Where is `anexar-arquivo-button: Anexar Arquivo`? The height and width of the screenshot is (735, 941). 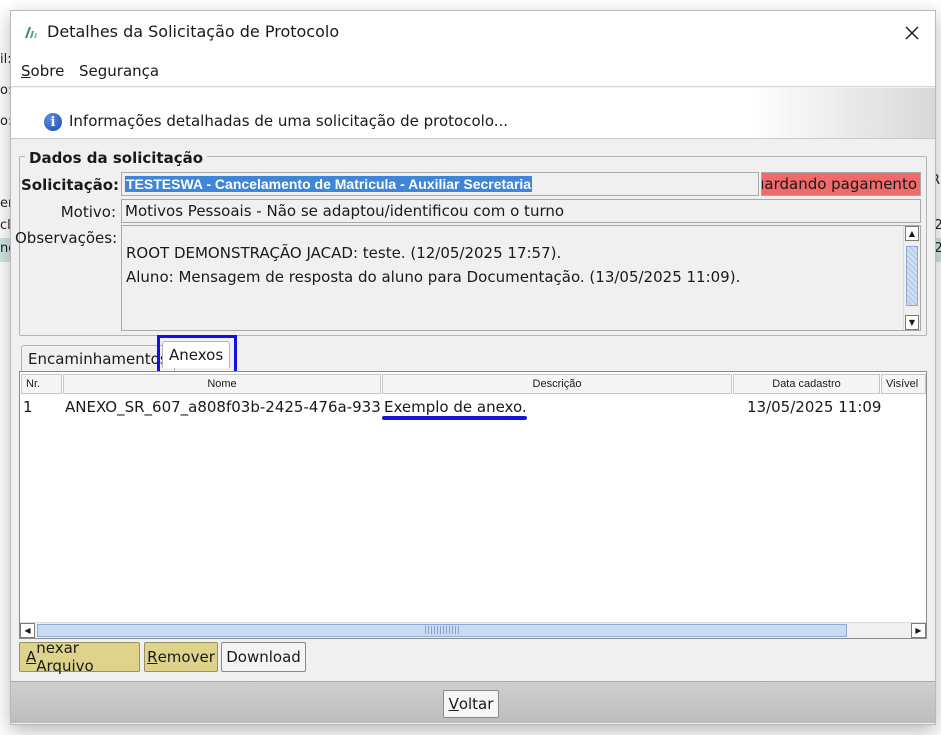 anexar-arquivo-button: Anexar Arquivo is located at coordinates (79, 657).